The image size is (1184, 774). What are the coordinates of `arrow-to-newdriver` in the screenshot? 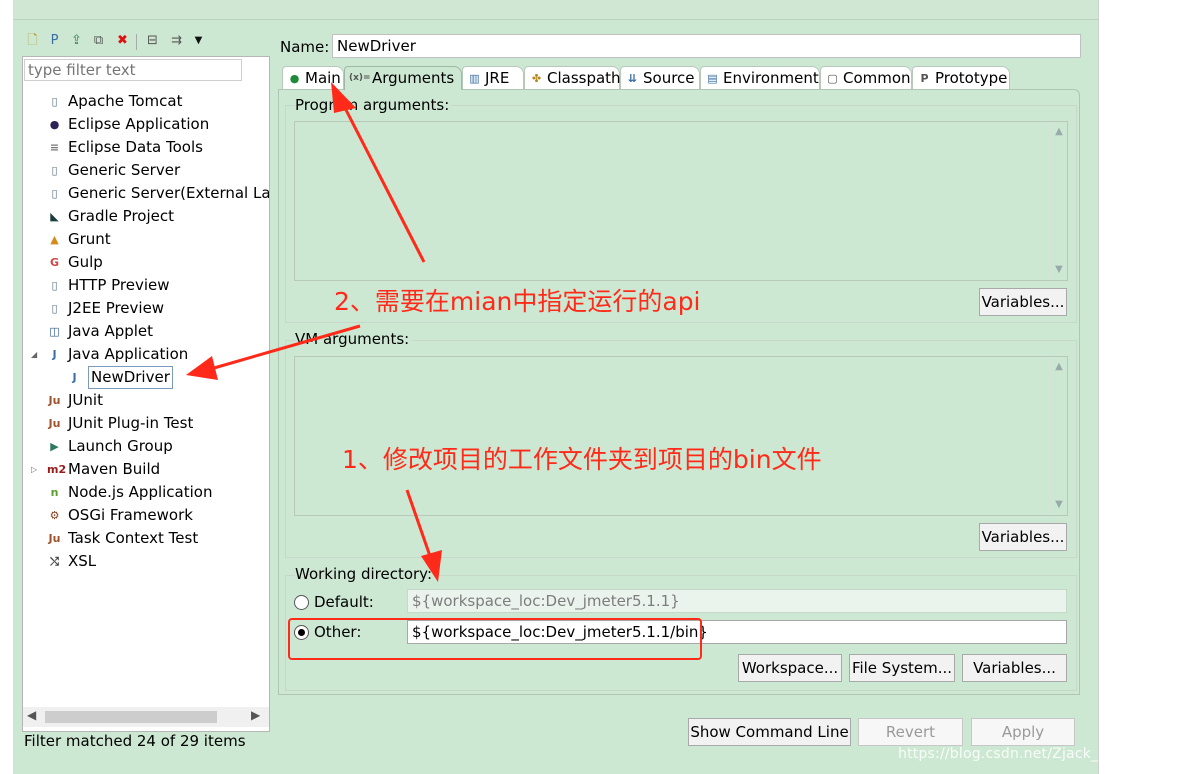 It's located at (287, 347).